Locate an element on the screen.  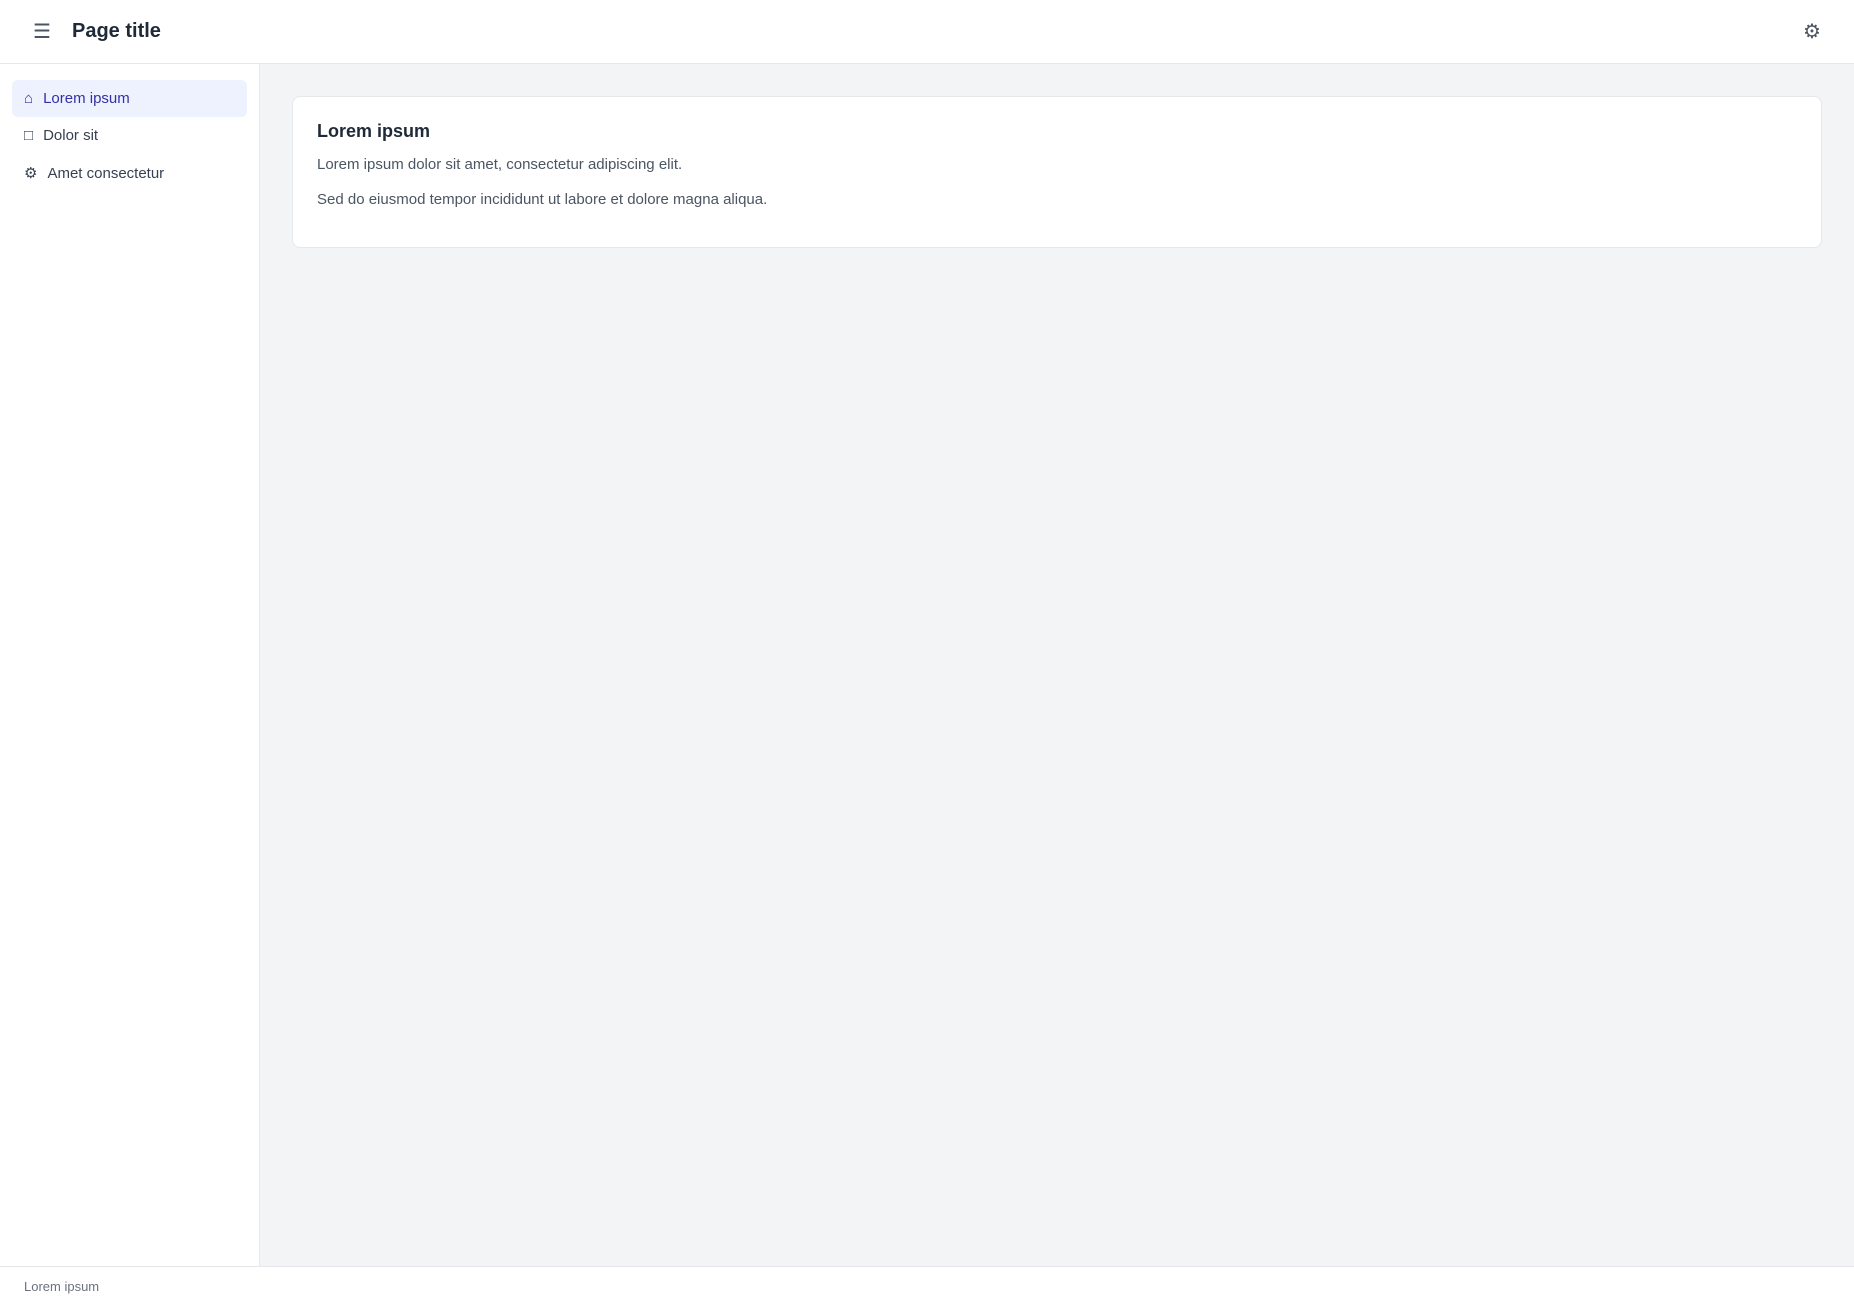
header-left: ☰ Page title is located at coordinates (92, 32).